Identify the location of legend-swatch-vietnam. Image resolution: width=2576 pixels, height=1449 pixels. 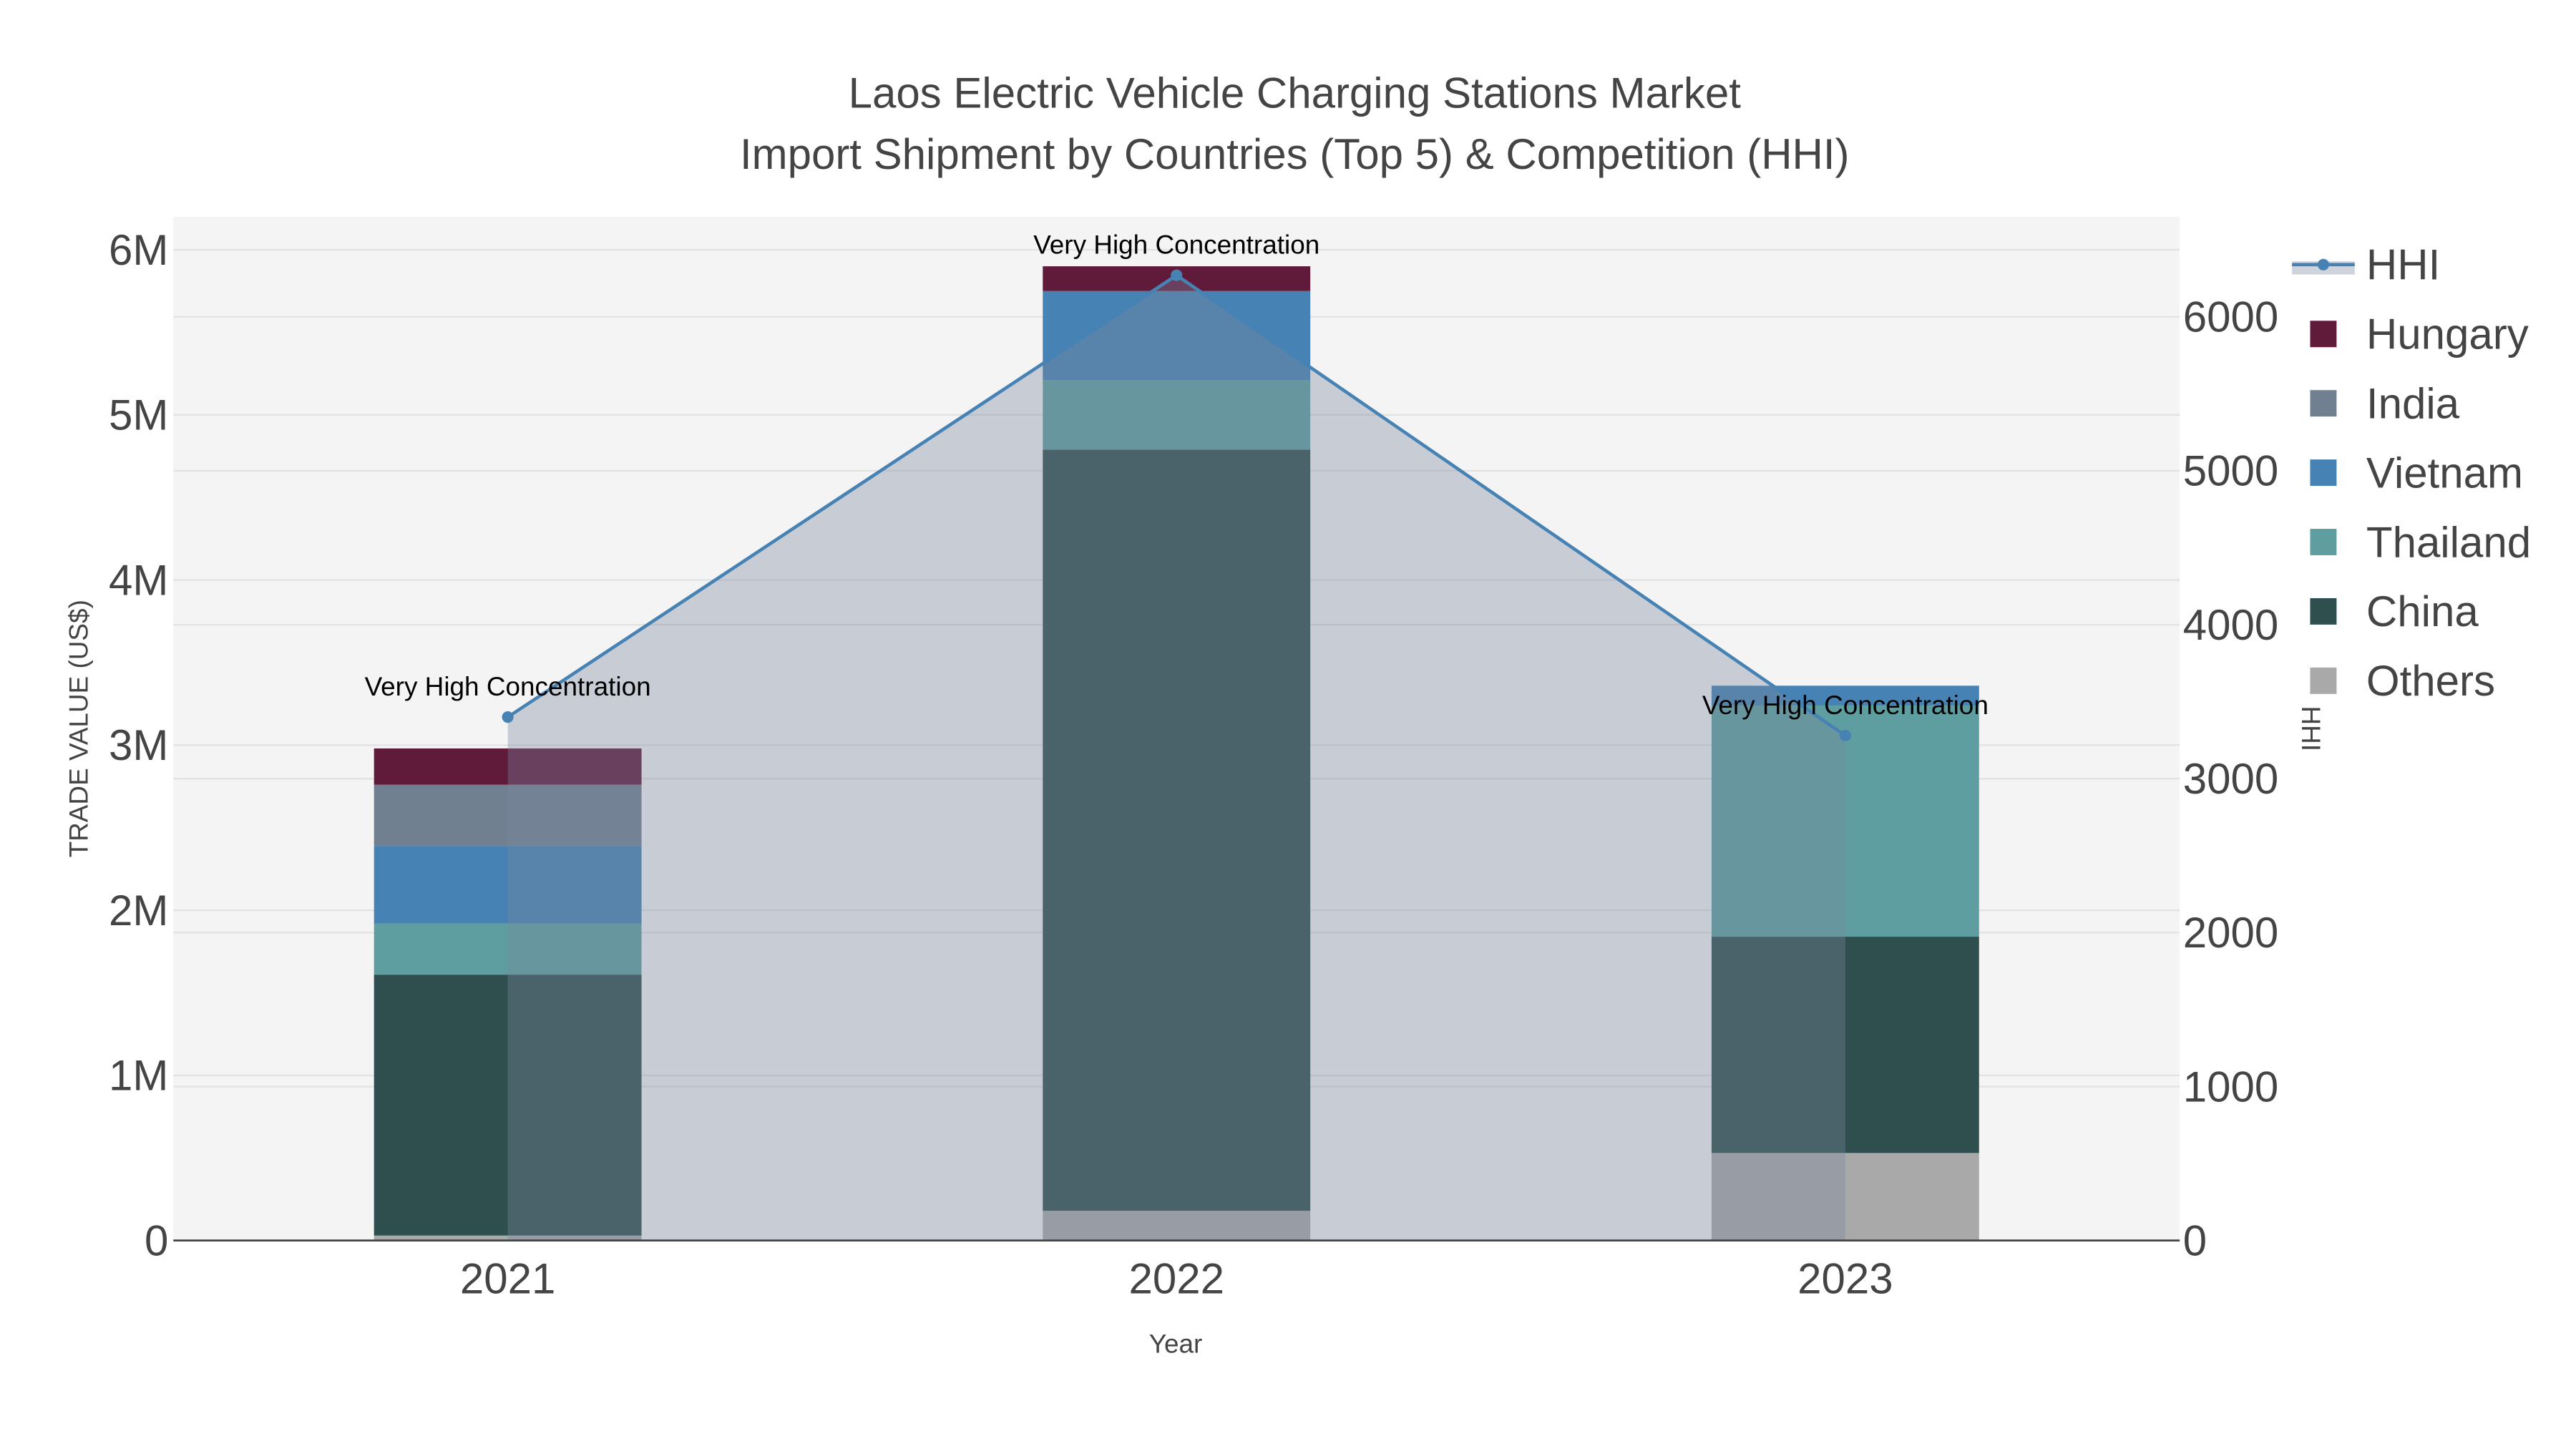
(2323, 473).